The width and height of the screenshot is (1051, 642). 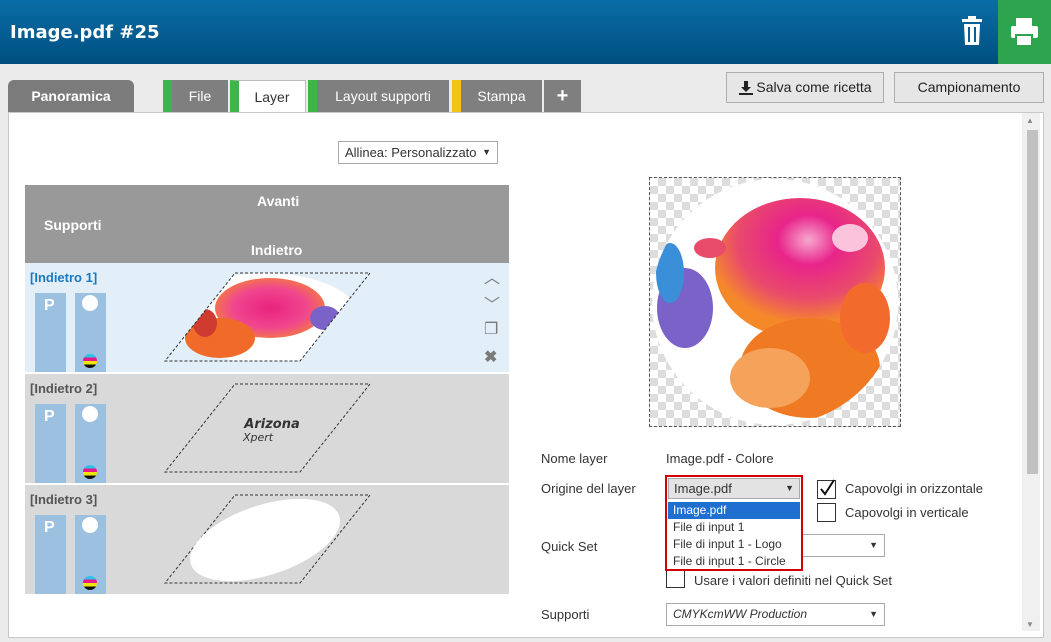 I want to click on origin-option: File di input 1, so click(x=734, y=527).